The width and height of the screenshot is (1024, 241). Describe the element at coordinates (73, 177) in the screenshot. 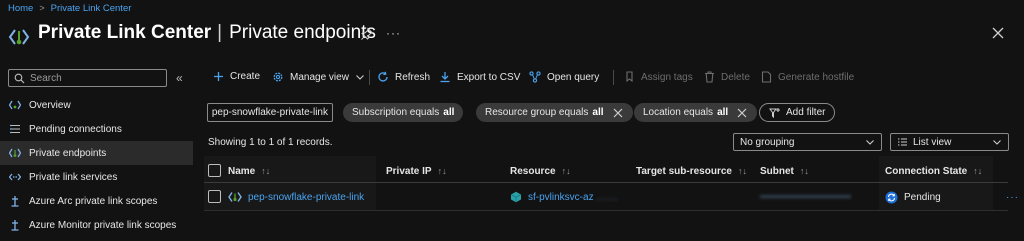

I see `sidebar-item-label: Private link services` at that location.